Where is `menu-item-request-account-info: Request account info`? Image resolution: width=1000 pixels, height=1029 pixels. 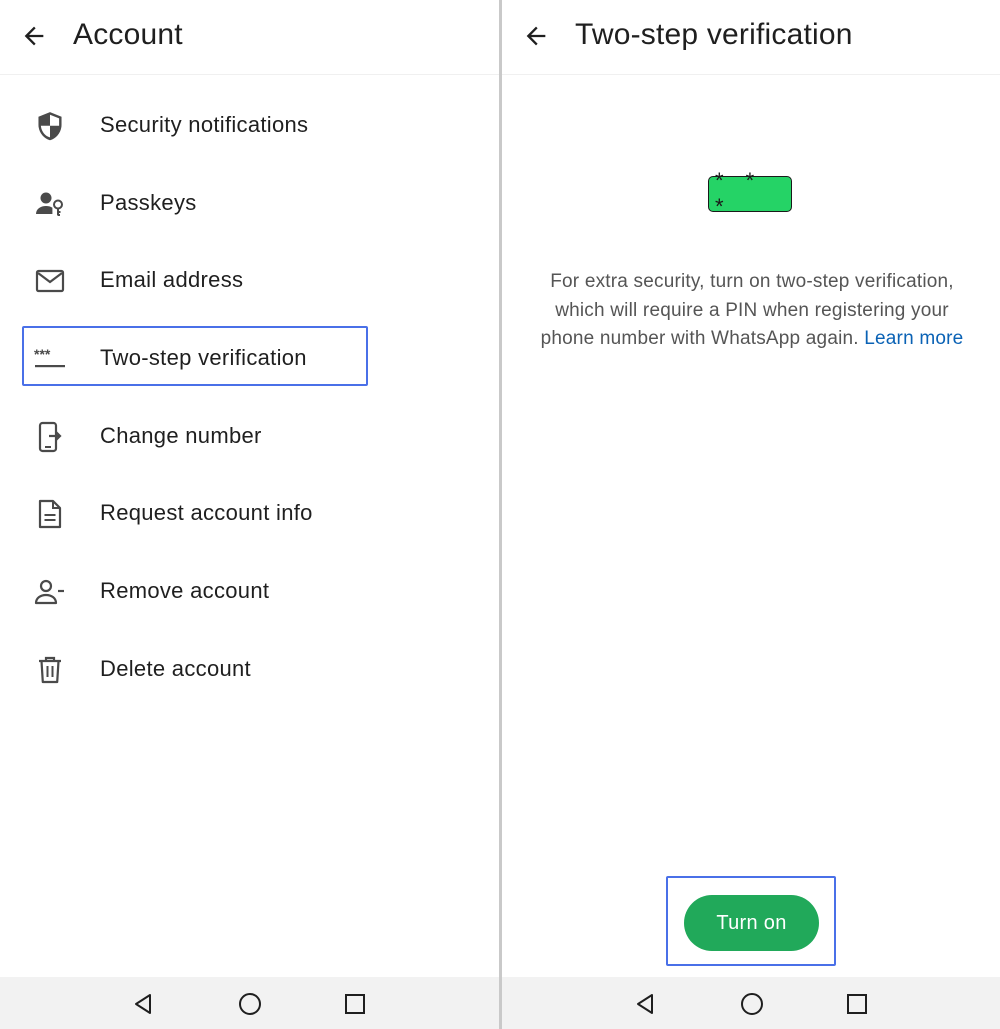 menu-item-request-account-info: Request account info is located at coordinates (249, 515).